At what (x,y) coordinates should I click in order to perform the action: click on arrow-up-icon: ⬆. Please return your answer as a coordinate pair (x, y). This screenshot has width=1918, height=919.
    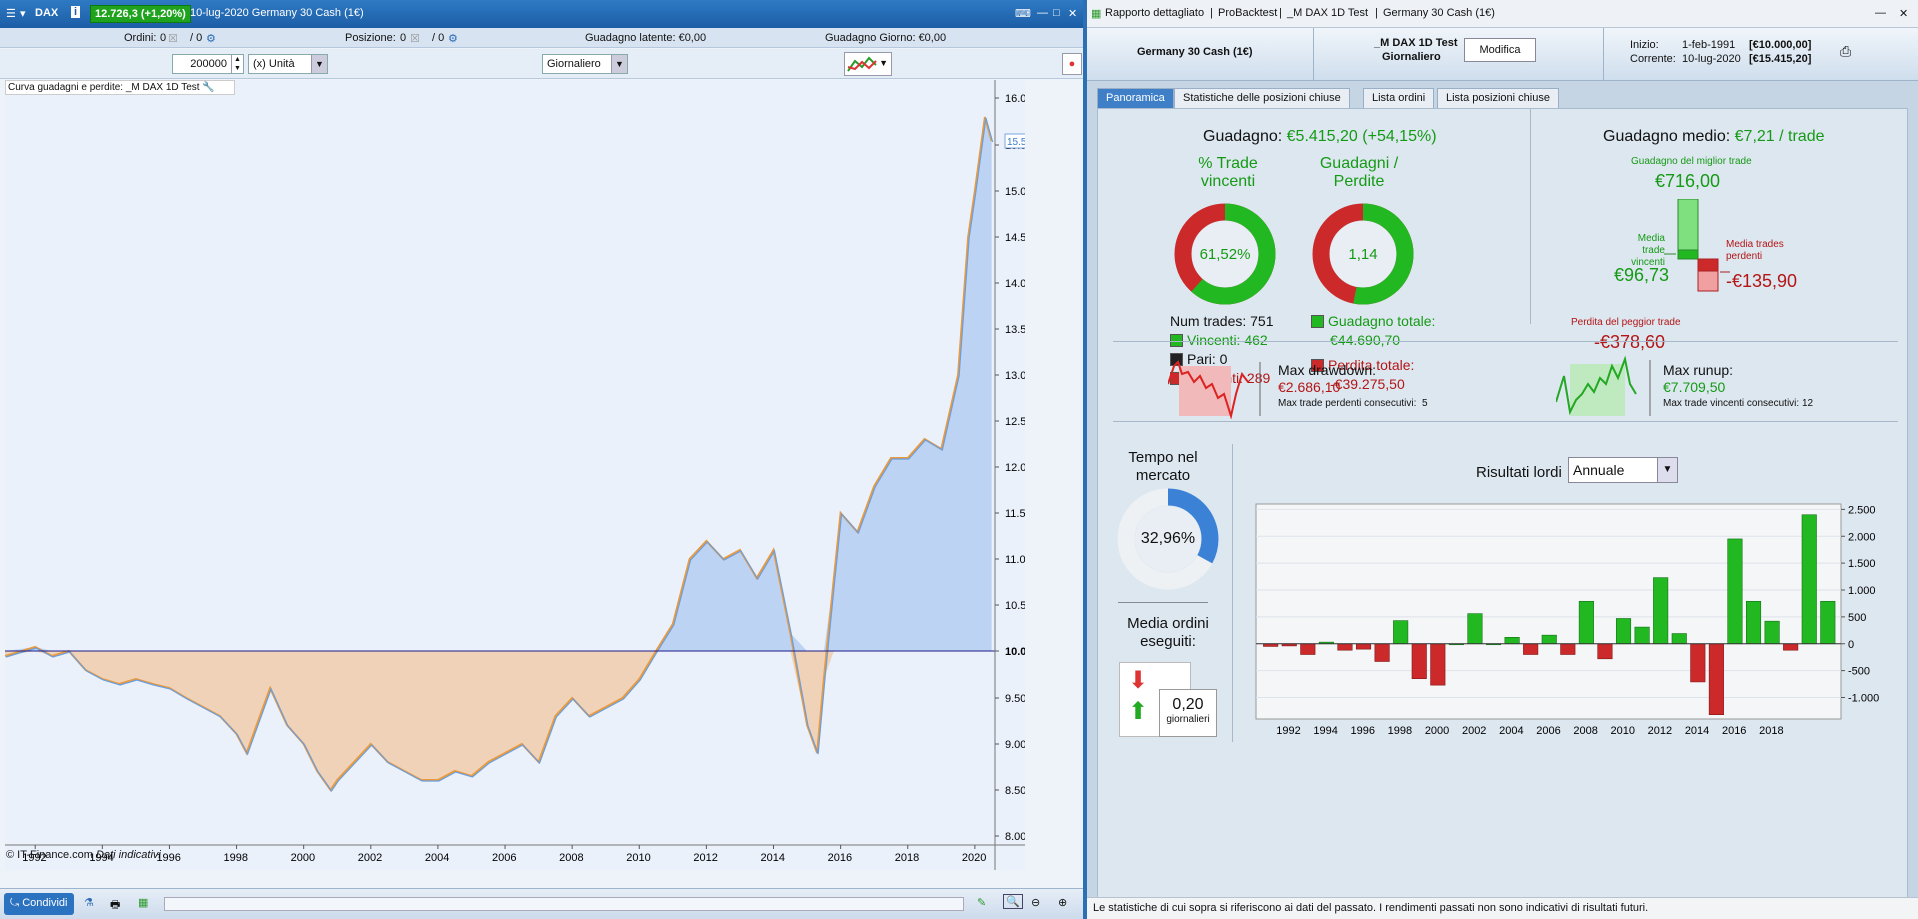
    Looking at the image, I should click on (1138, 711).